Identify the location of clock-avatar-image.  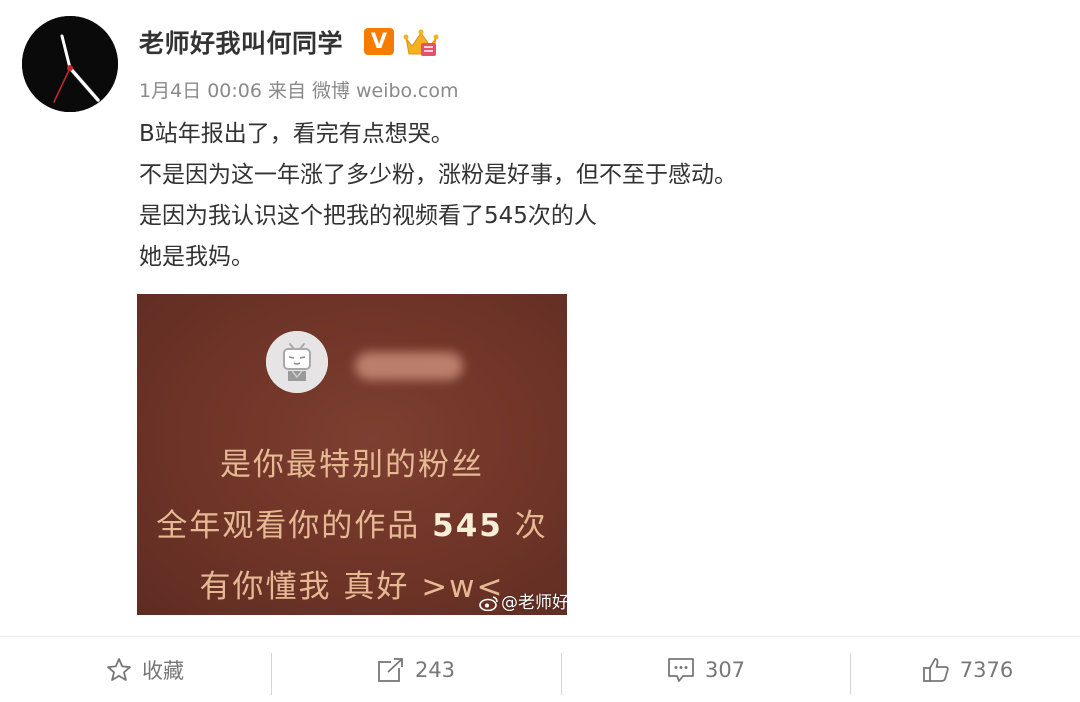
(70, 64).